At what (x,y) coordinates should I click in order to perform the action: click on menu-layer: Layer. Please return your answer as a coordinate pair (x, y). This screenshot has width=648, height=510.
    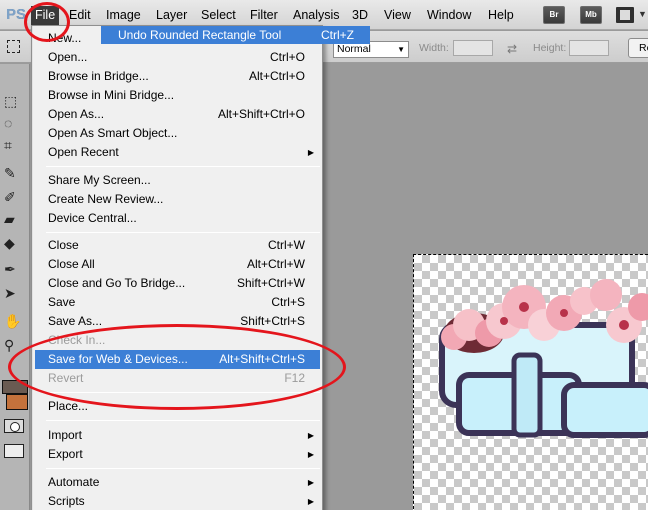
    Looking at the image, I should click on (171, 15).